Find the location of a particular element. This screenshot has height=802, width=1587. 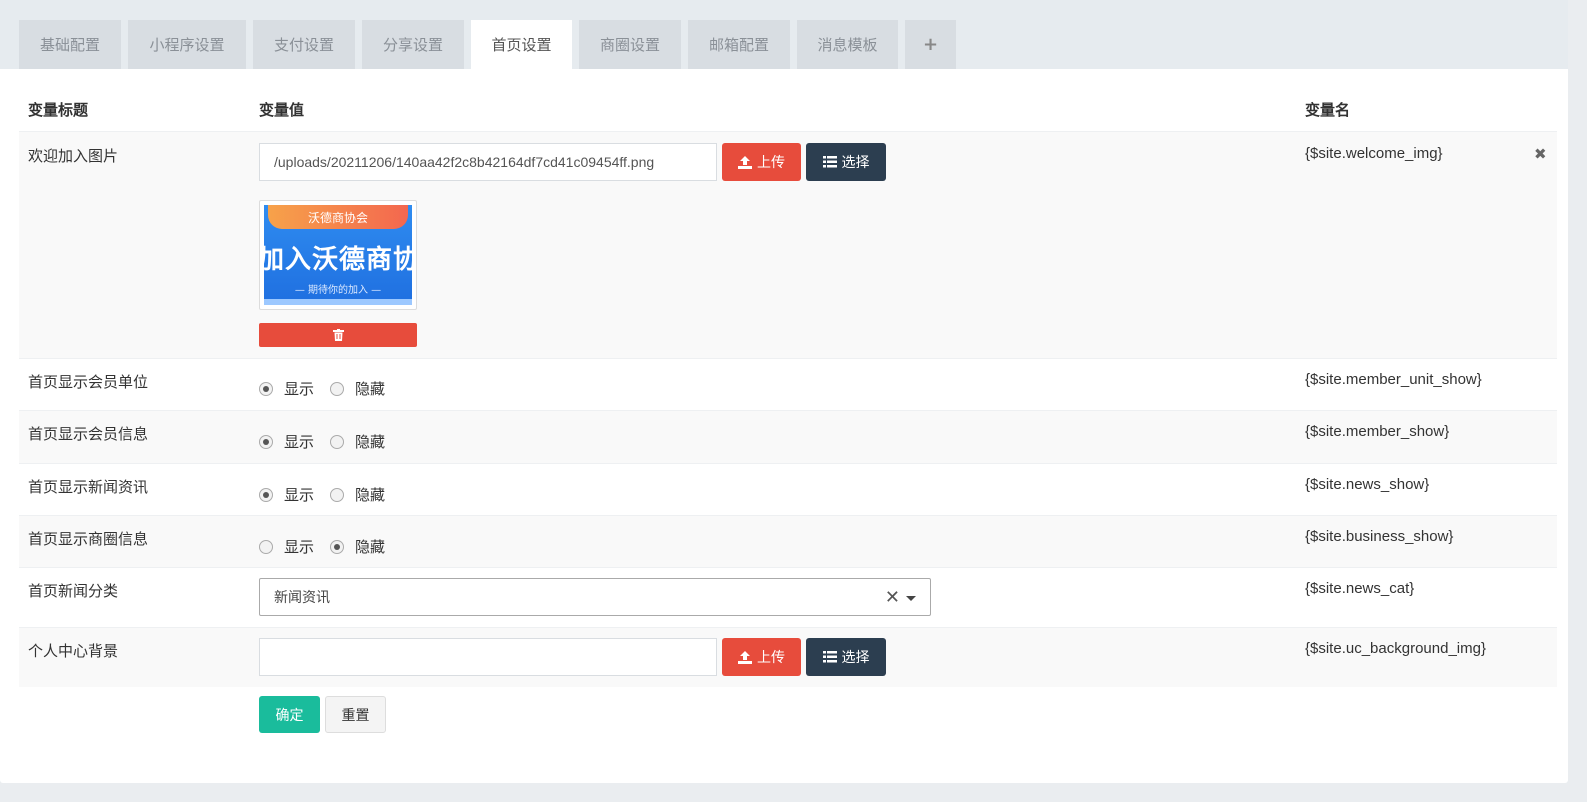

member-show-radios: 显示 隐藏 is located at coordinates (330, 441).